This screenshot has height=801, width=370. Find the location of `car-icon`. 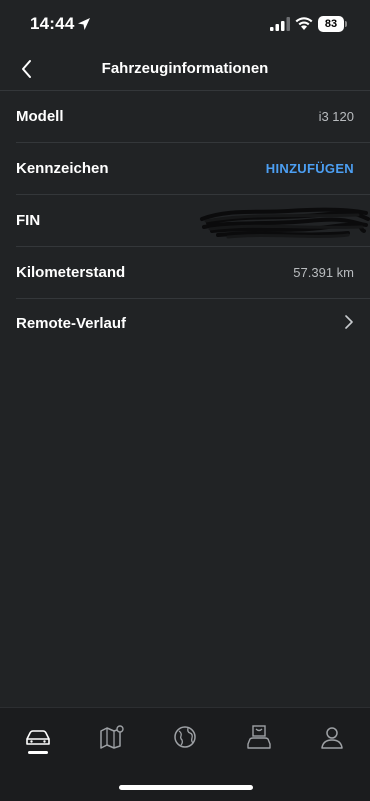

car-icon is located at coordinates (38, 737).